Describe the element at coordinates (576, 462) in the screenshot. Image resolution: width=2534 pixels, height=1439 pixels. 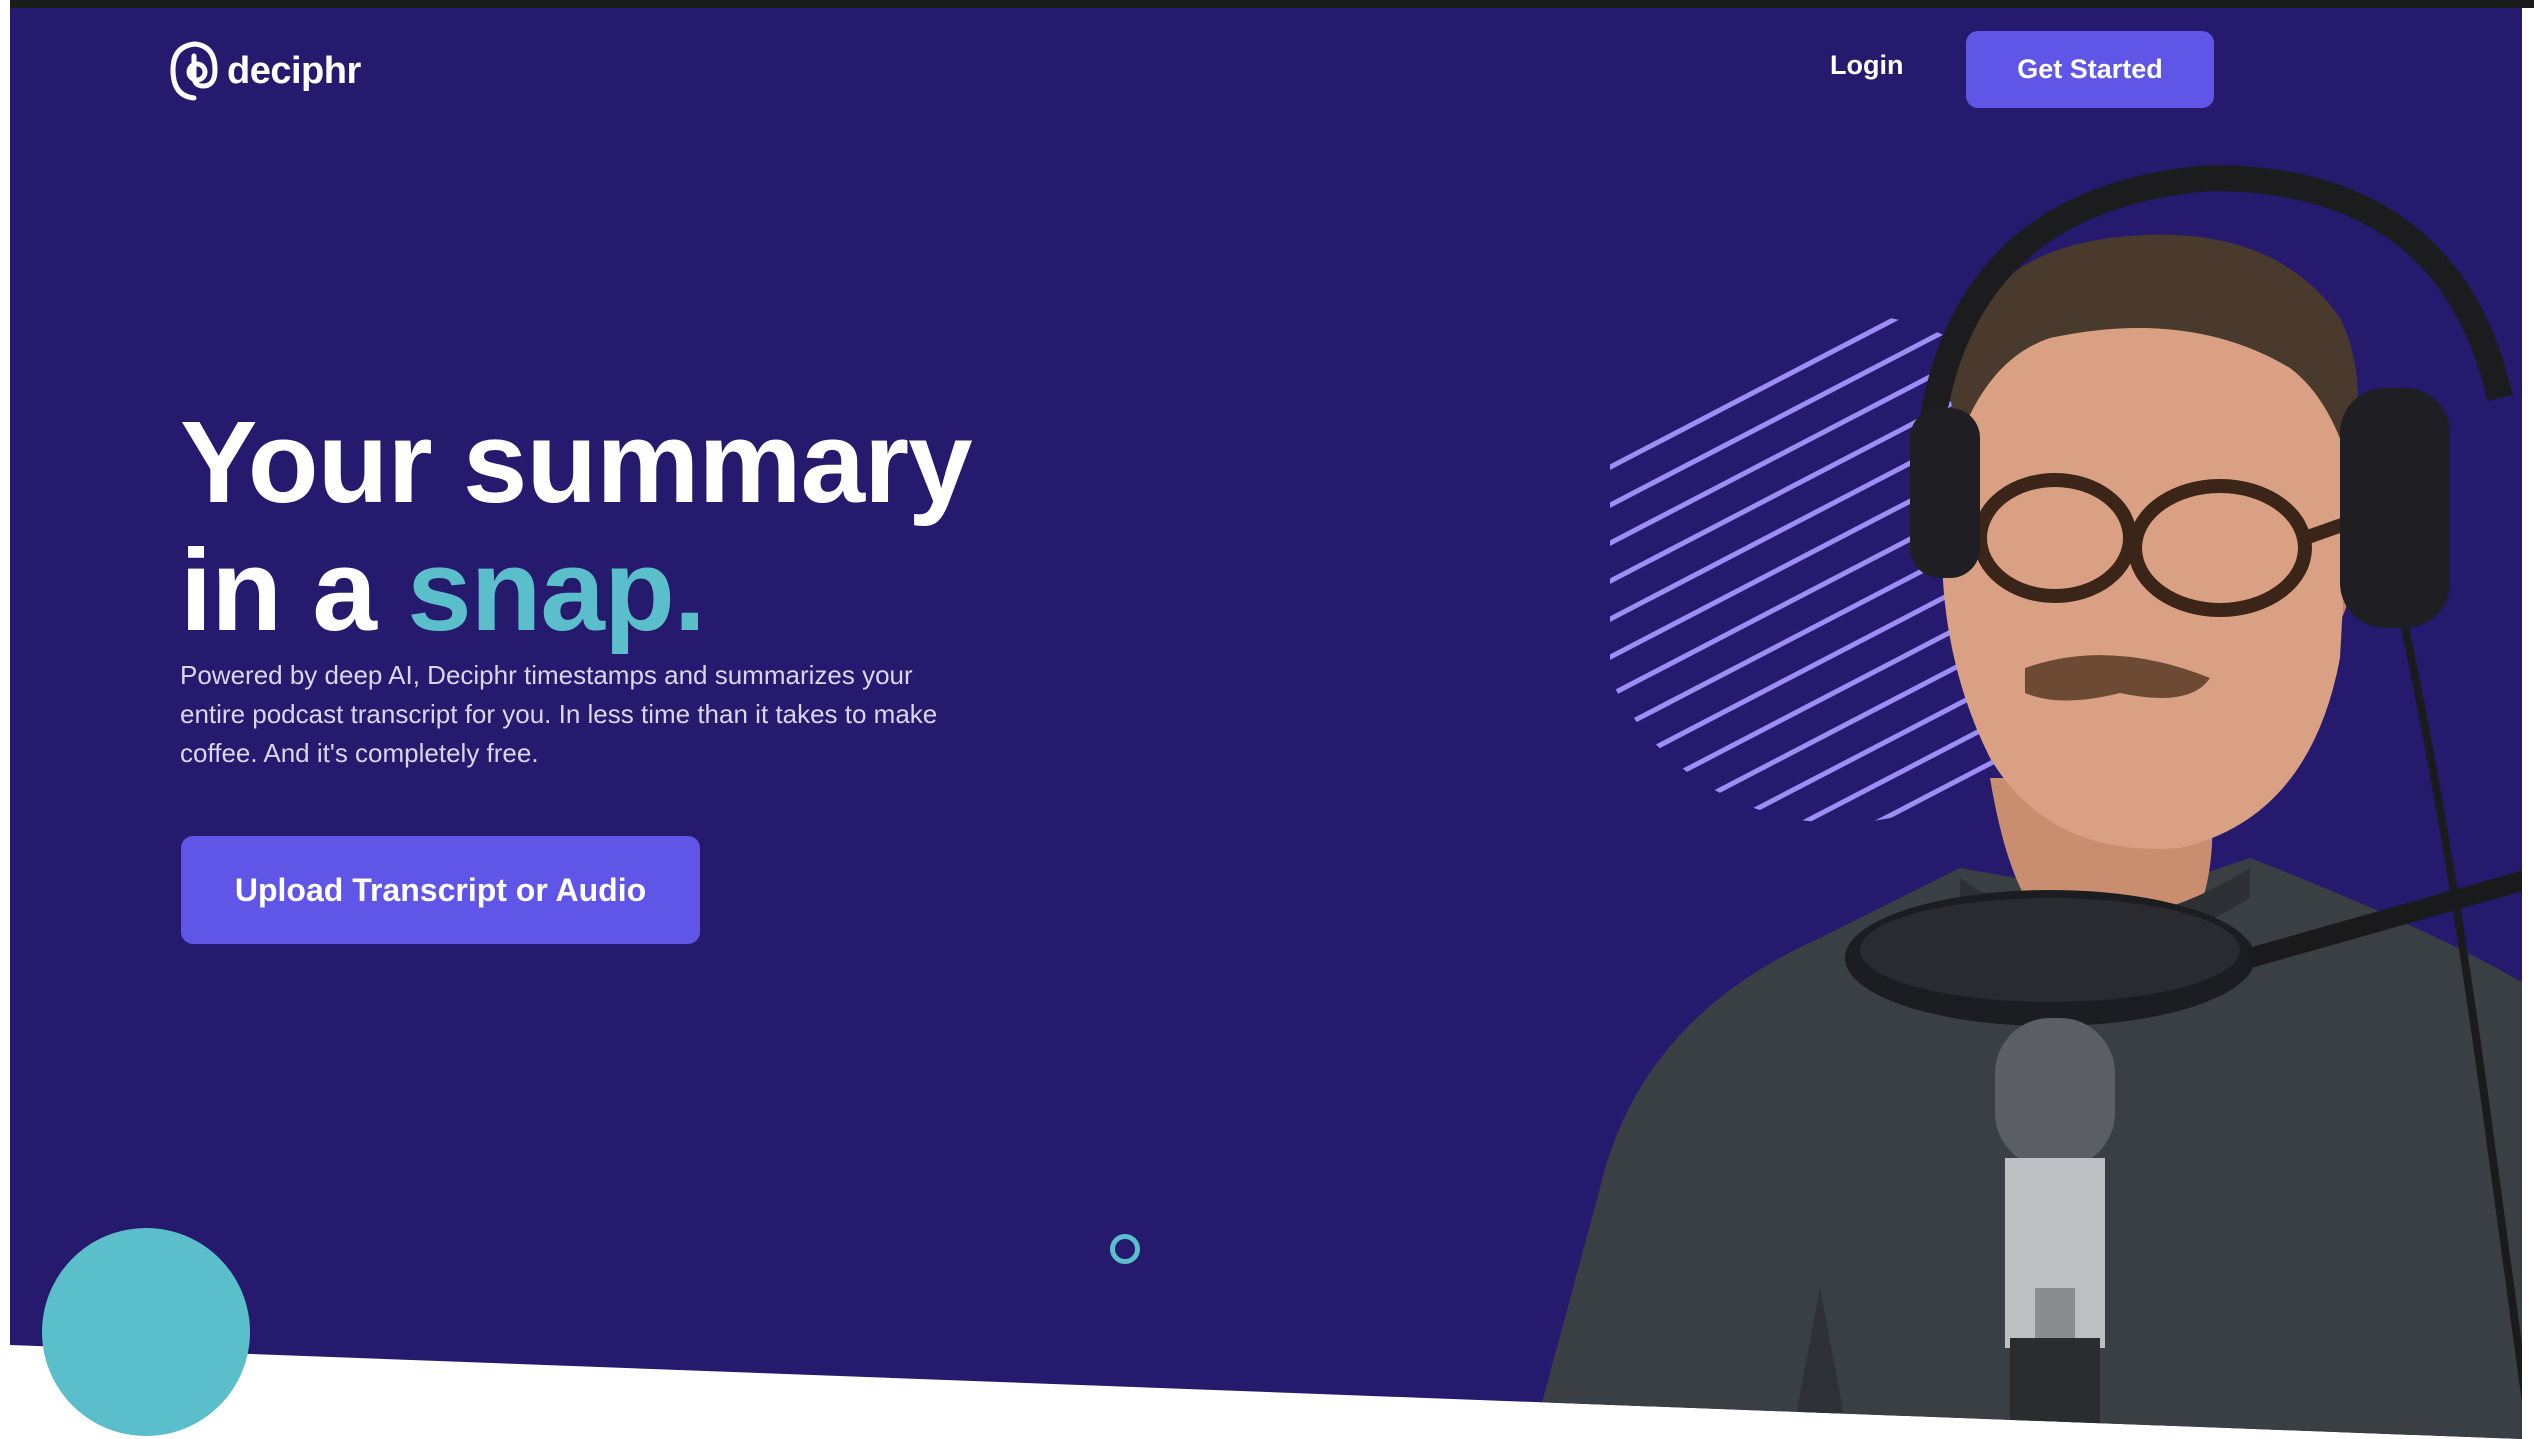
I see `headline-line1: Your summary` at that location.